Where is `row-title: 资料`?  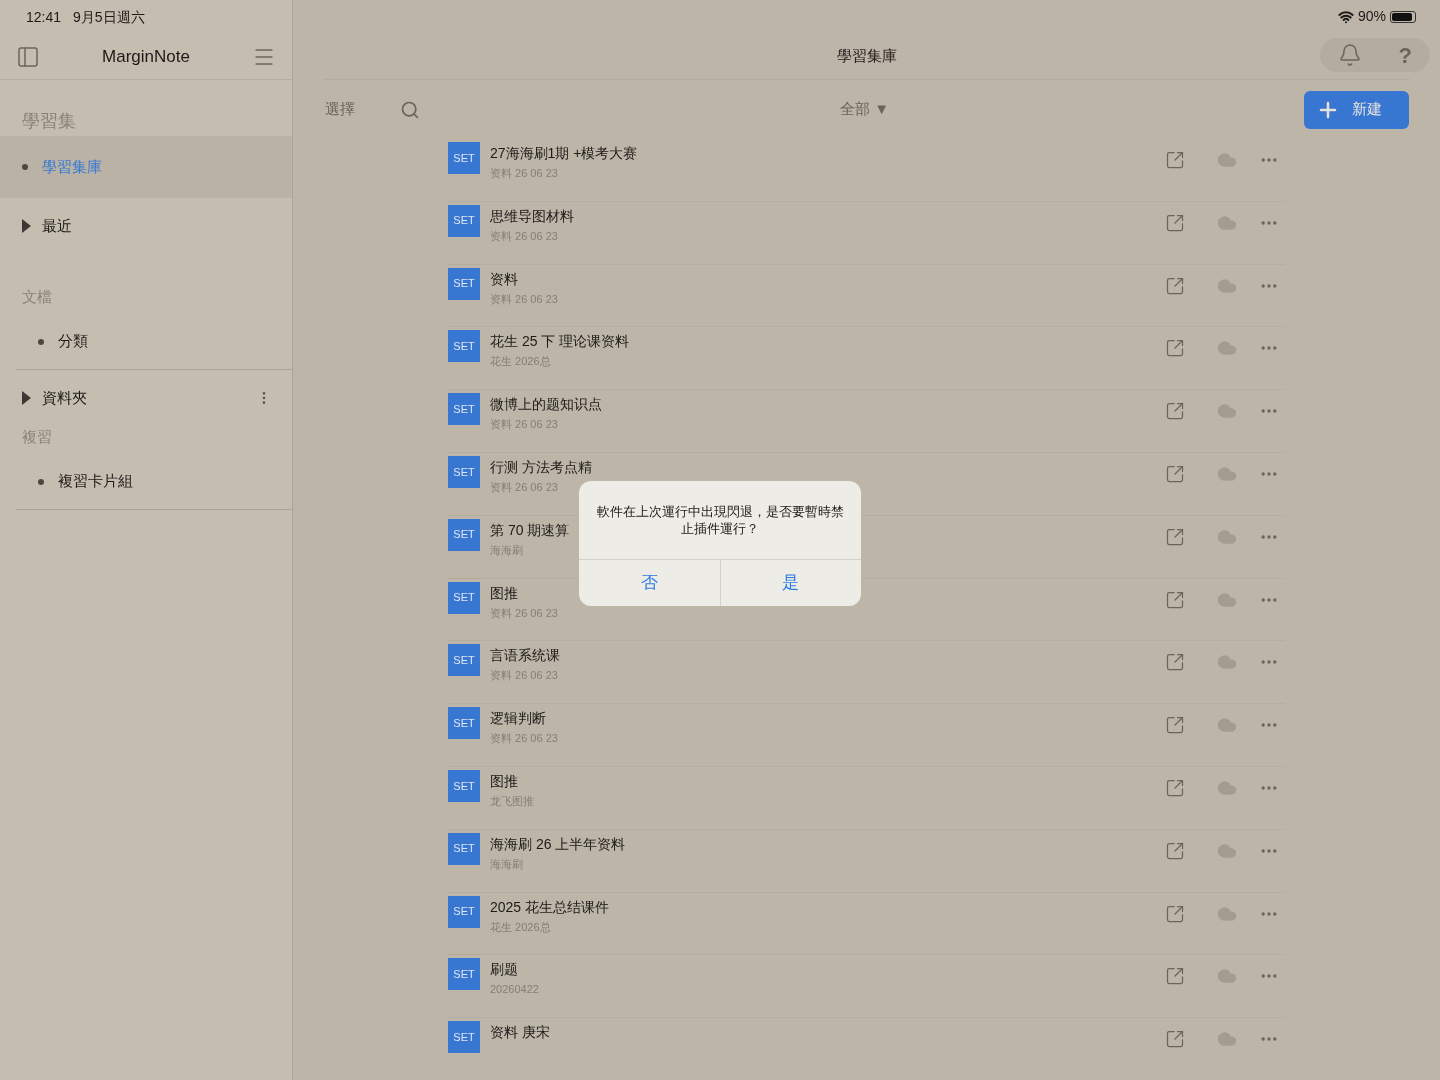 row-title: 资料 is located at coordinates (504, 279).